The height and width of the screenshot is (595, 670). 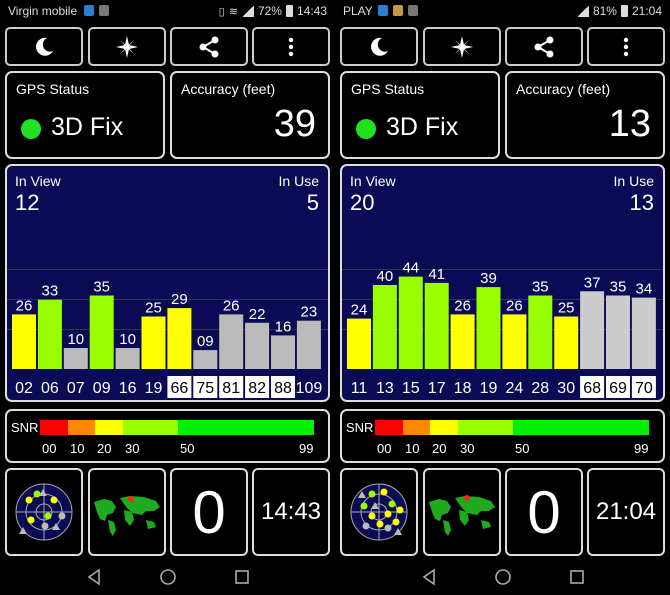 I want to click on counter-value: 0, so click(x=544, y=512).